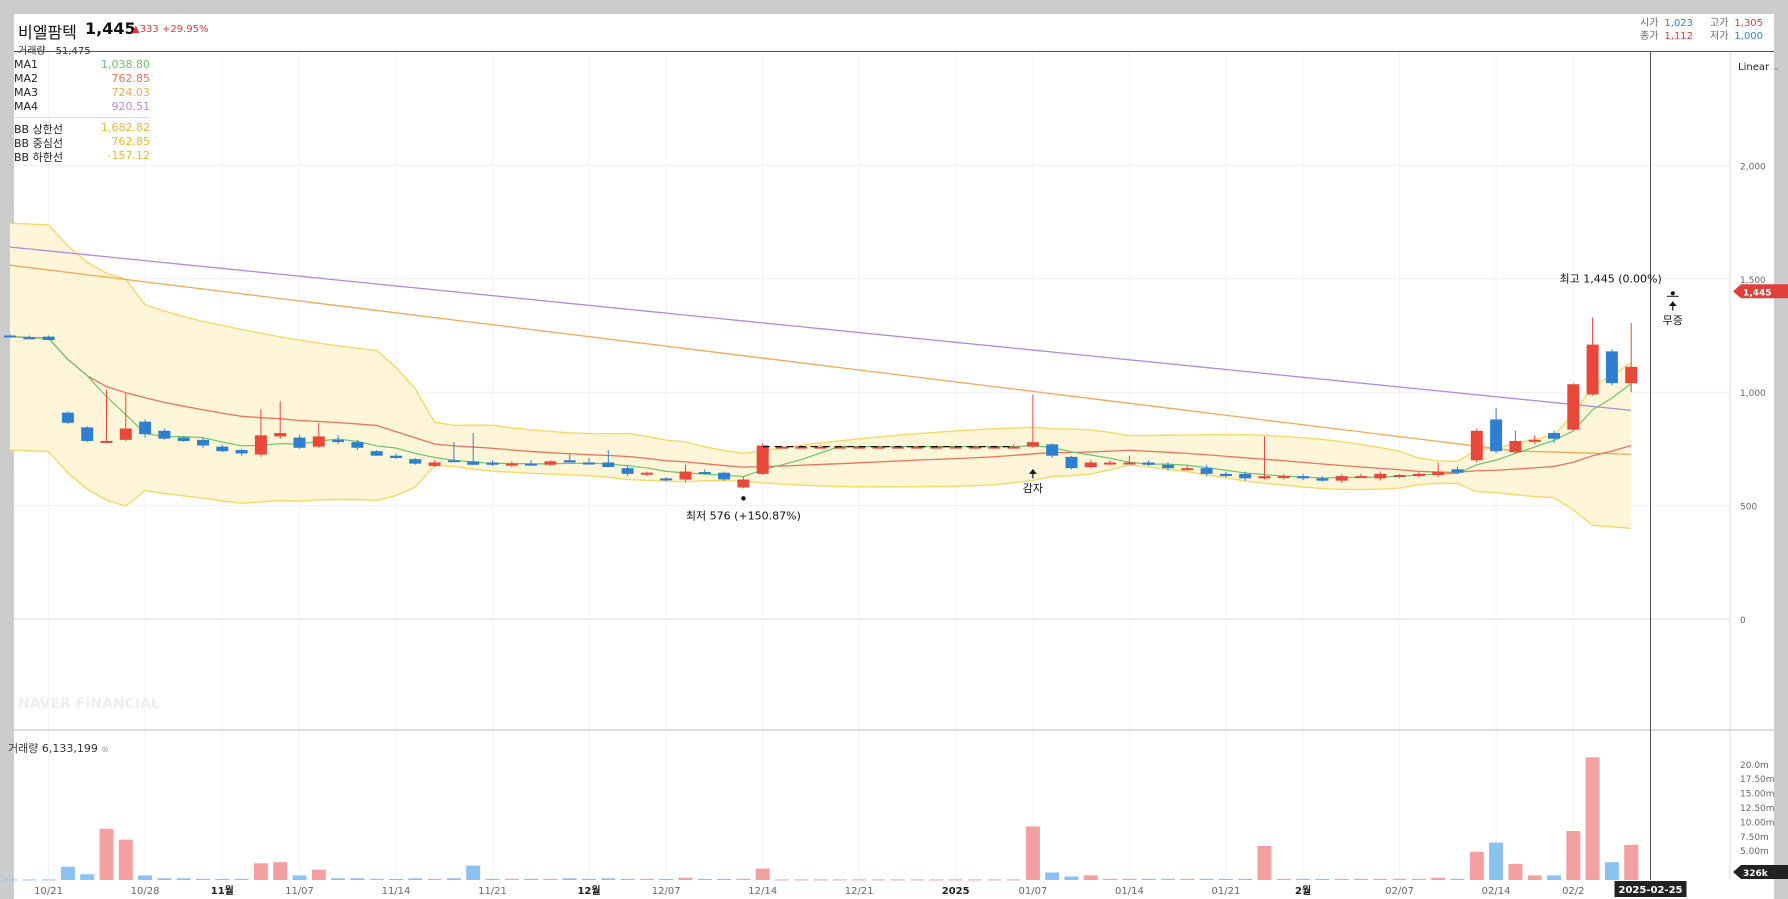  Describe the element at coordinates (1736, 34) in the screenshot. I see `ohlc-low: 저가 1,000` at that location.